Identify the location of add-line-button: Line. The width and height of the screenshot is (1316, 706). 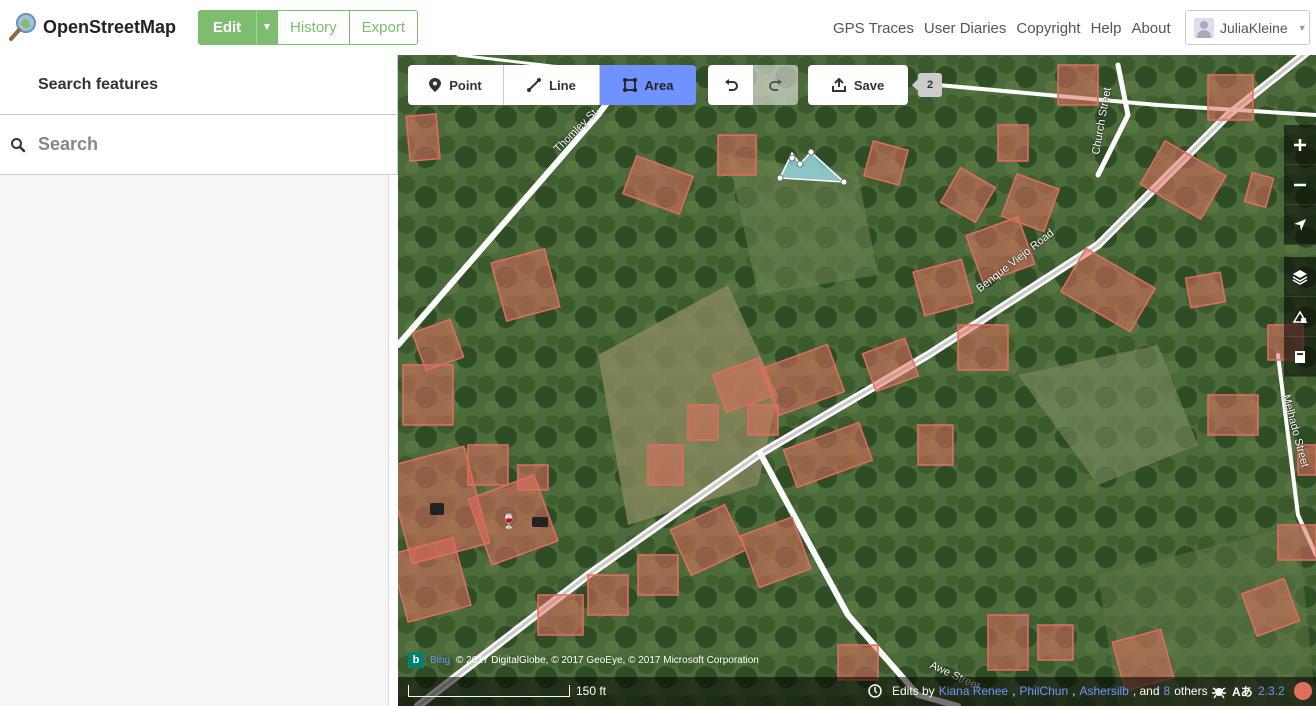
(552, 85).